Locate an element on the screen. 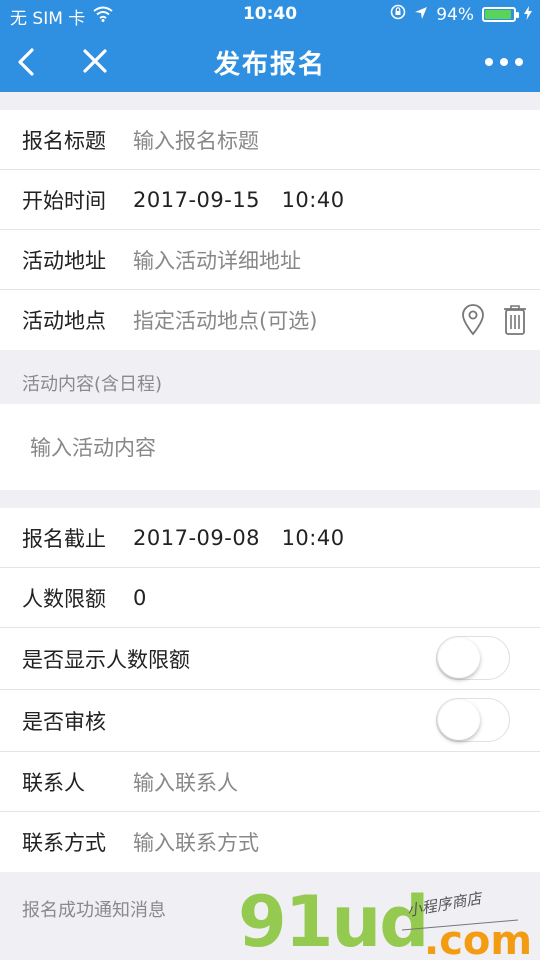 The width and height of the screenshot is (540, 960). address-row: 活动地址 输入活动详细地址 is located at coordinates (270, 260).